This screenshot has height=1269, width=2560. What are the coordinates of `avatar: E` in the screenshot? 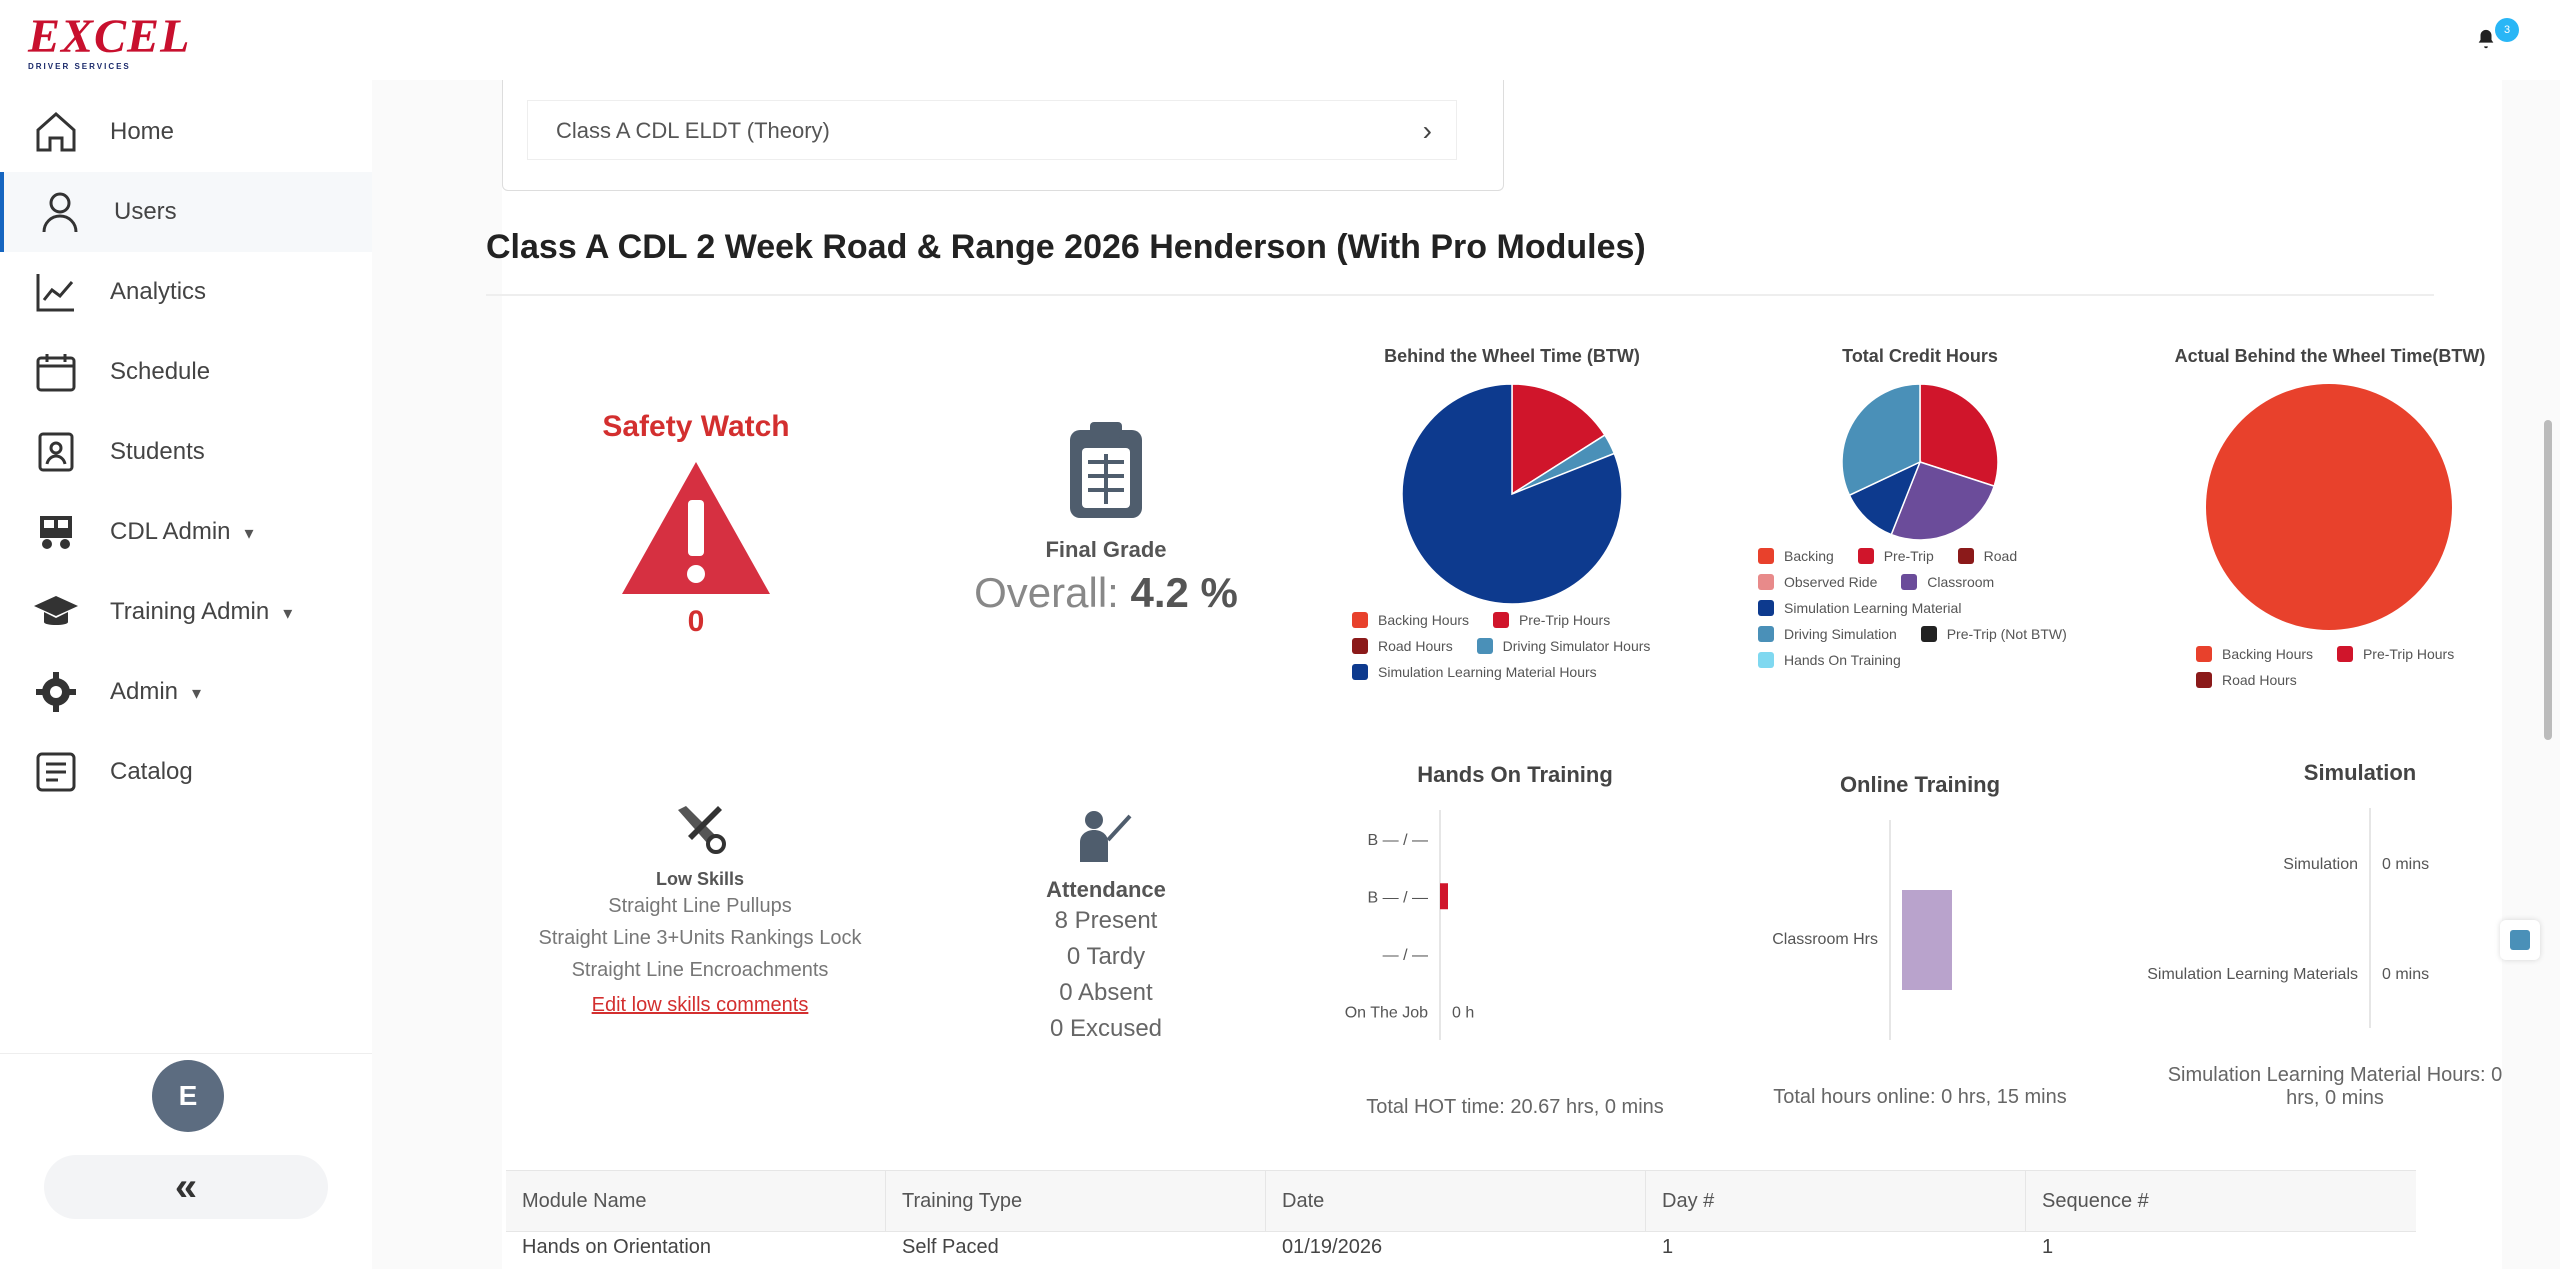 It's located at (188, 1096).